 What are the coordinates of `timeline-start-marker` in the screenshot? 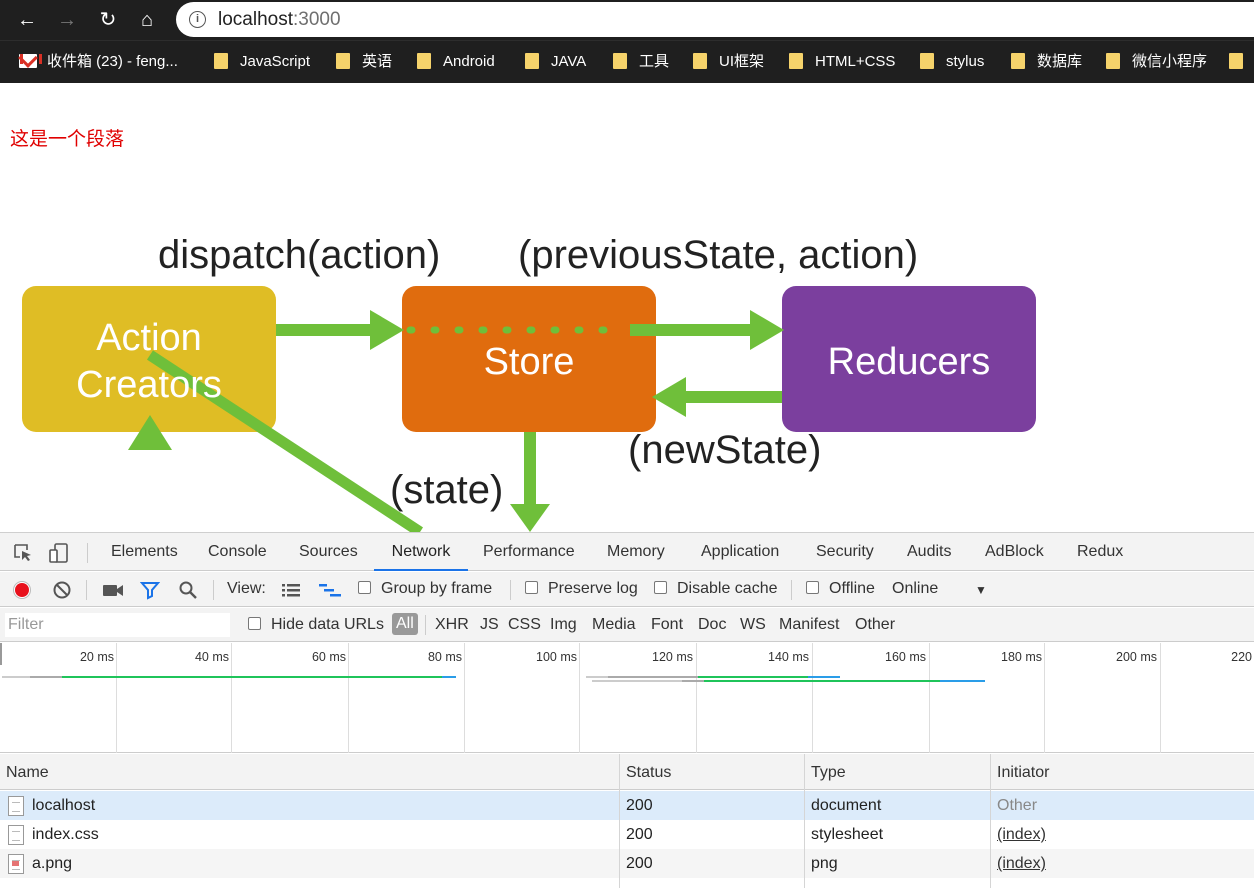 It's located at (1, 654).